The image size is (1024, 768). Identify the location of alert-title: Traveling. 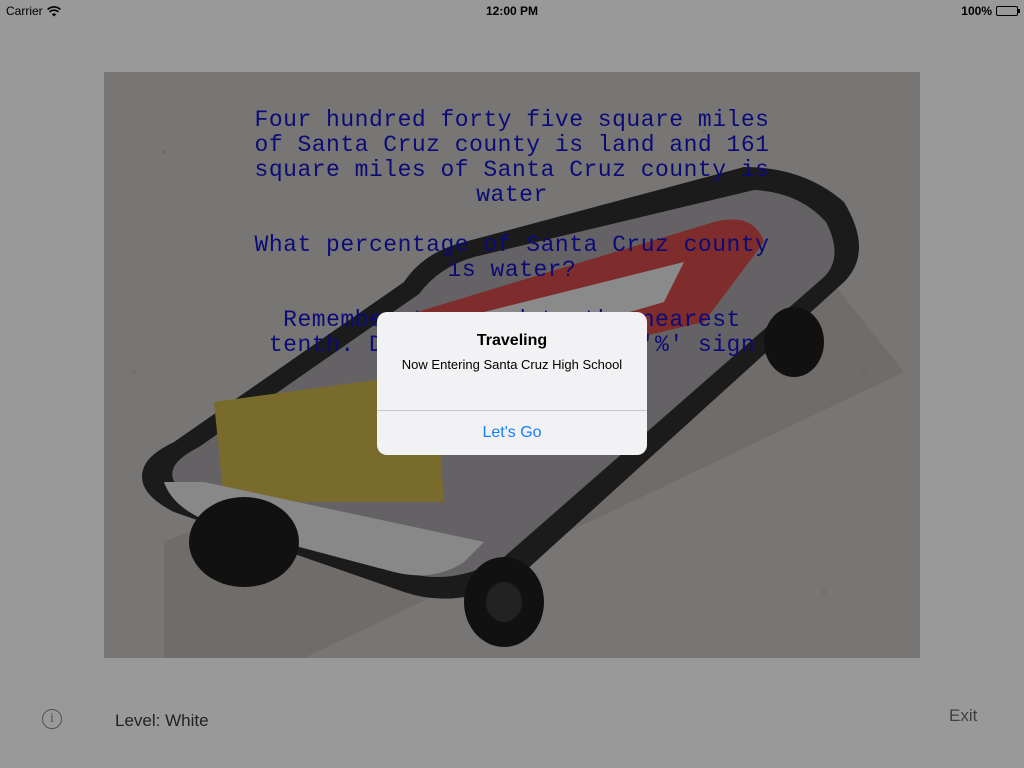
(512, 340).